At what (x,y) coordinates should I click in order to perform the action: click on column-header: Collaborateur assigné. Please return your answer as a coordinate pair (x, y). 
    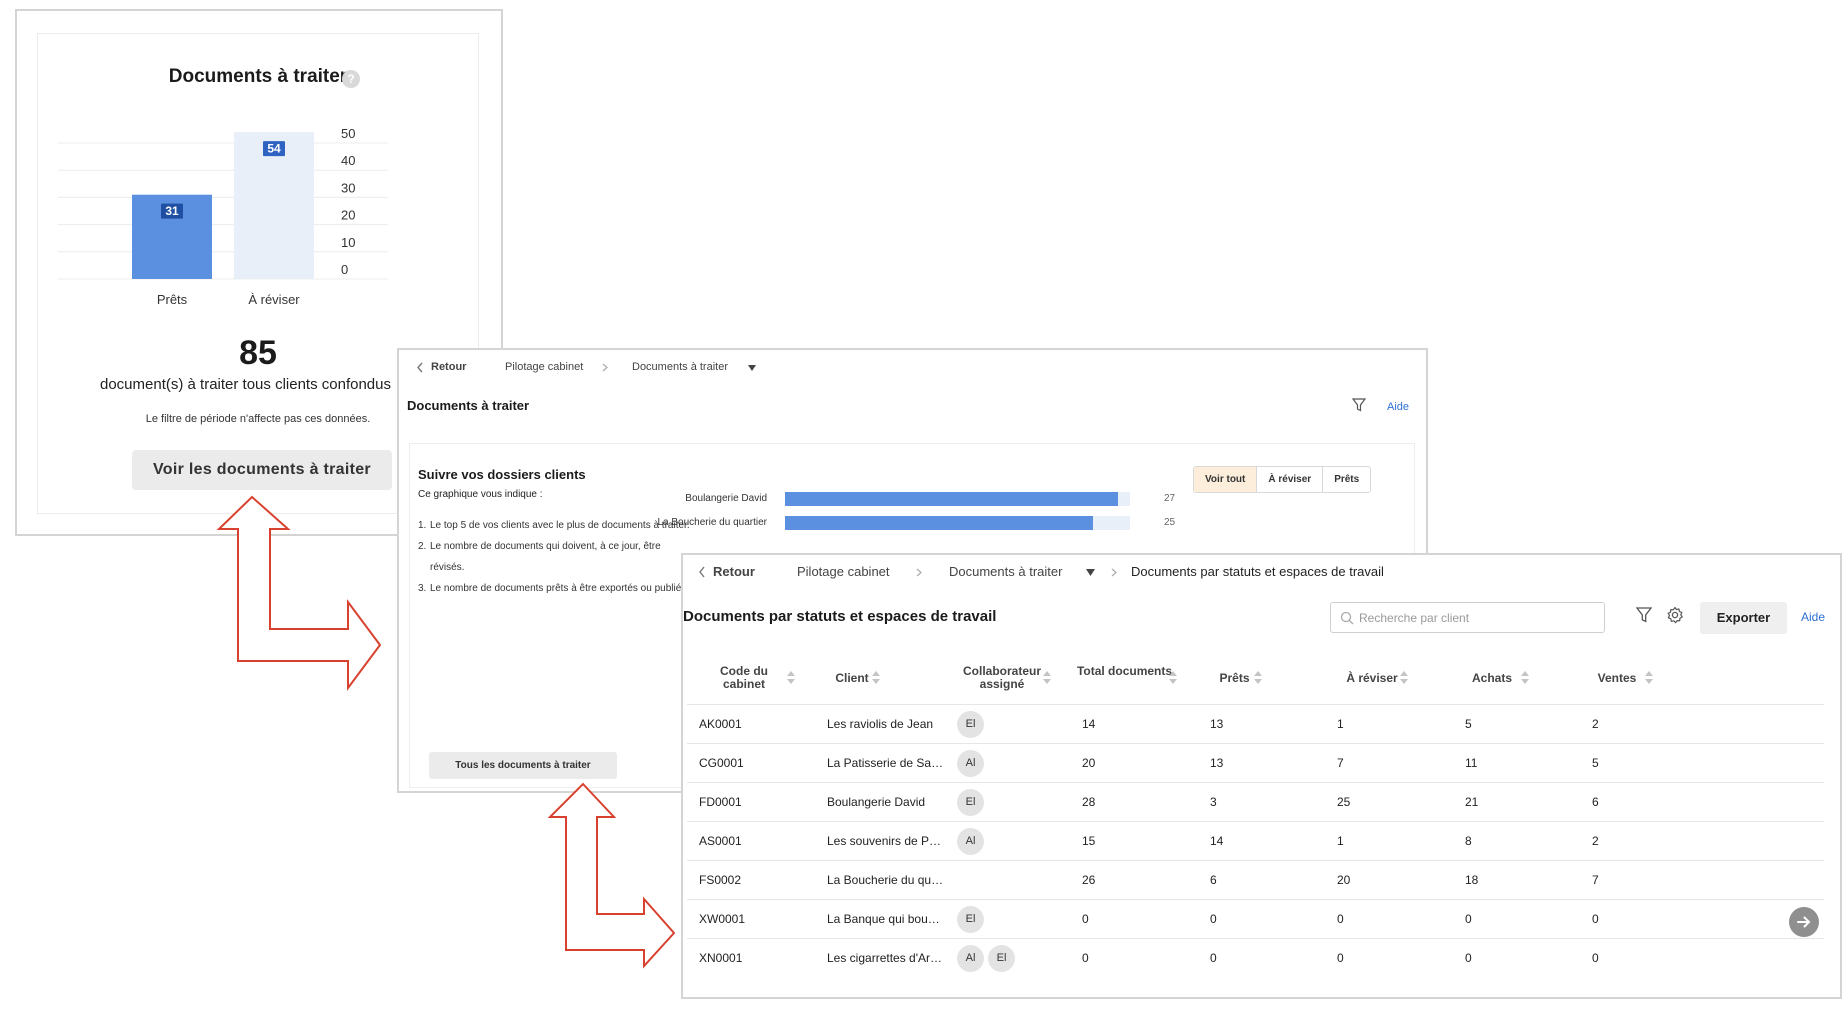
    Looking at the image, I should click on (1002, 678).